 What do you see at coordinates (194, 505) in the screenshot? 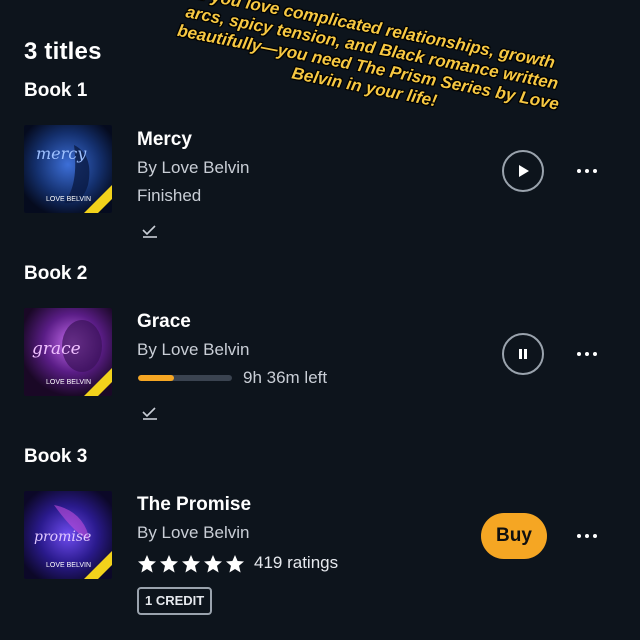
I see `book-title: The Promise` at bounding box center [194, 505].